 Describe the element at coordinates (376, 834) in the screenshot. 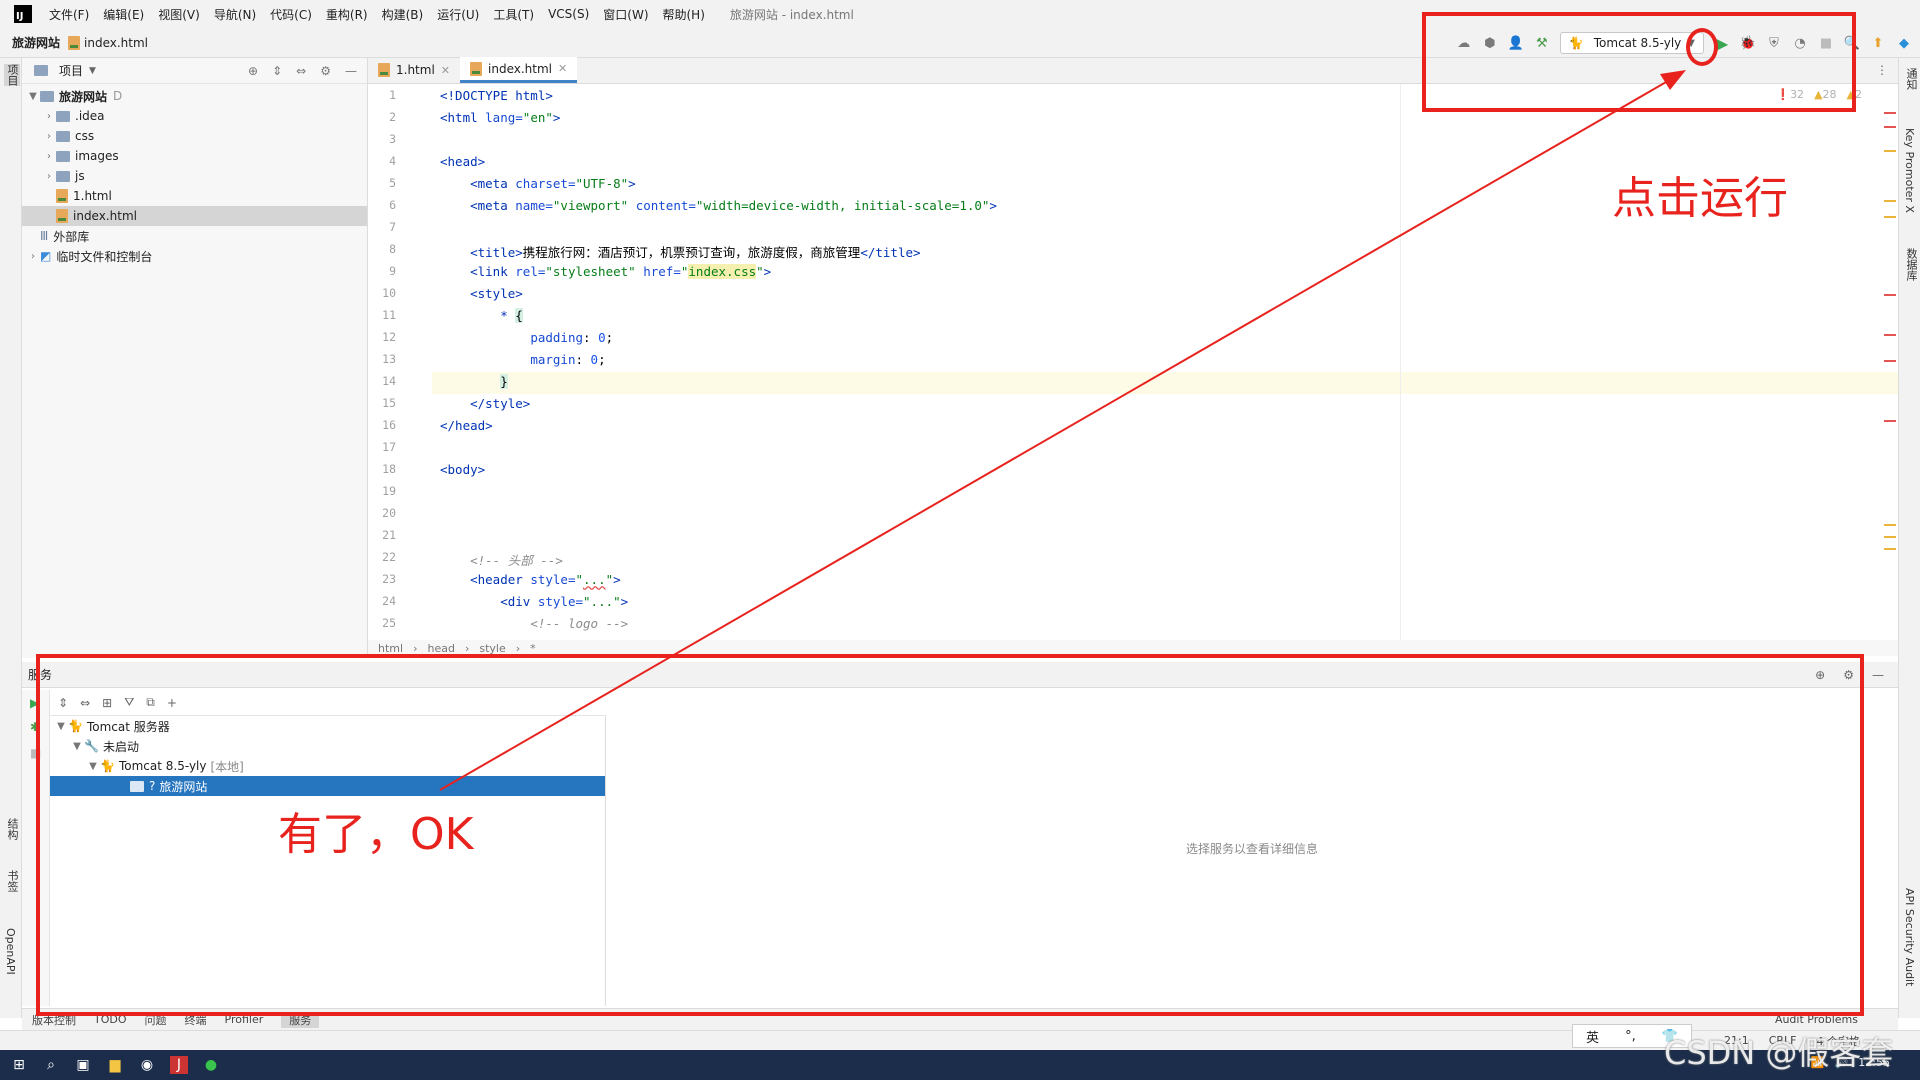

I see `annotation-ok-text: 有了，OK` at that location.